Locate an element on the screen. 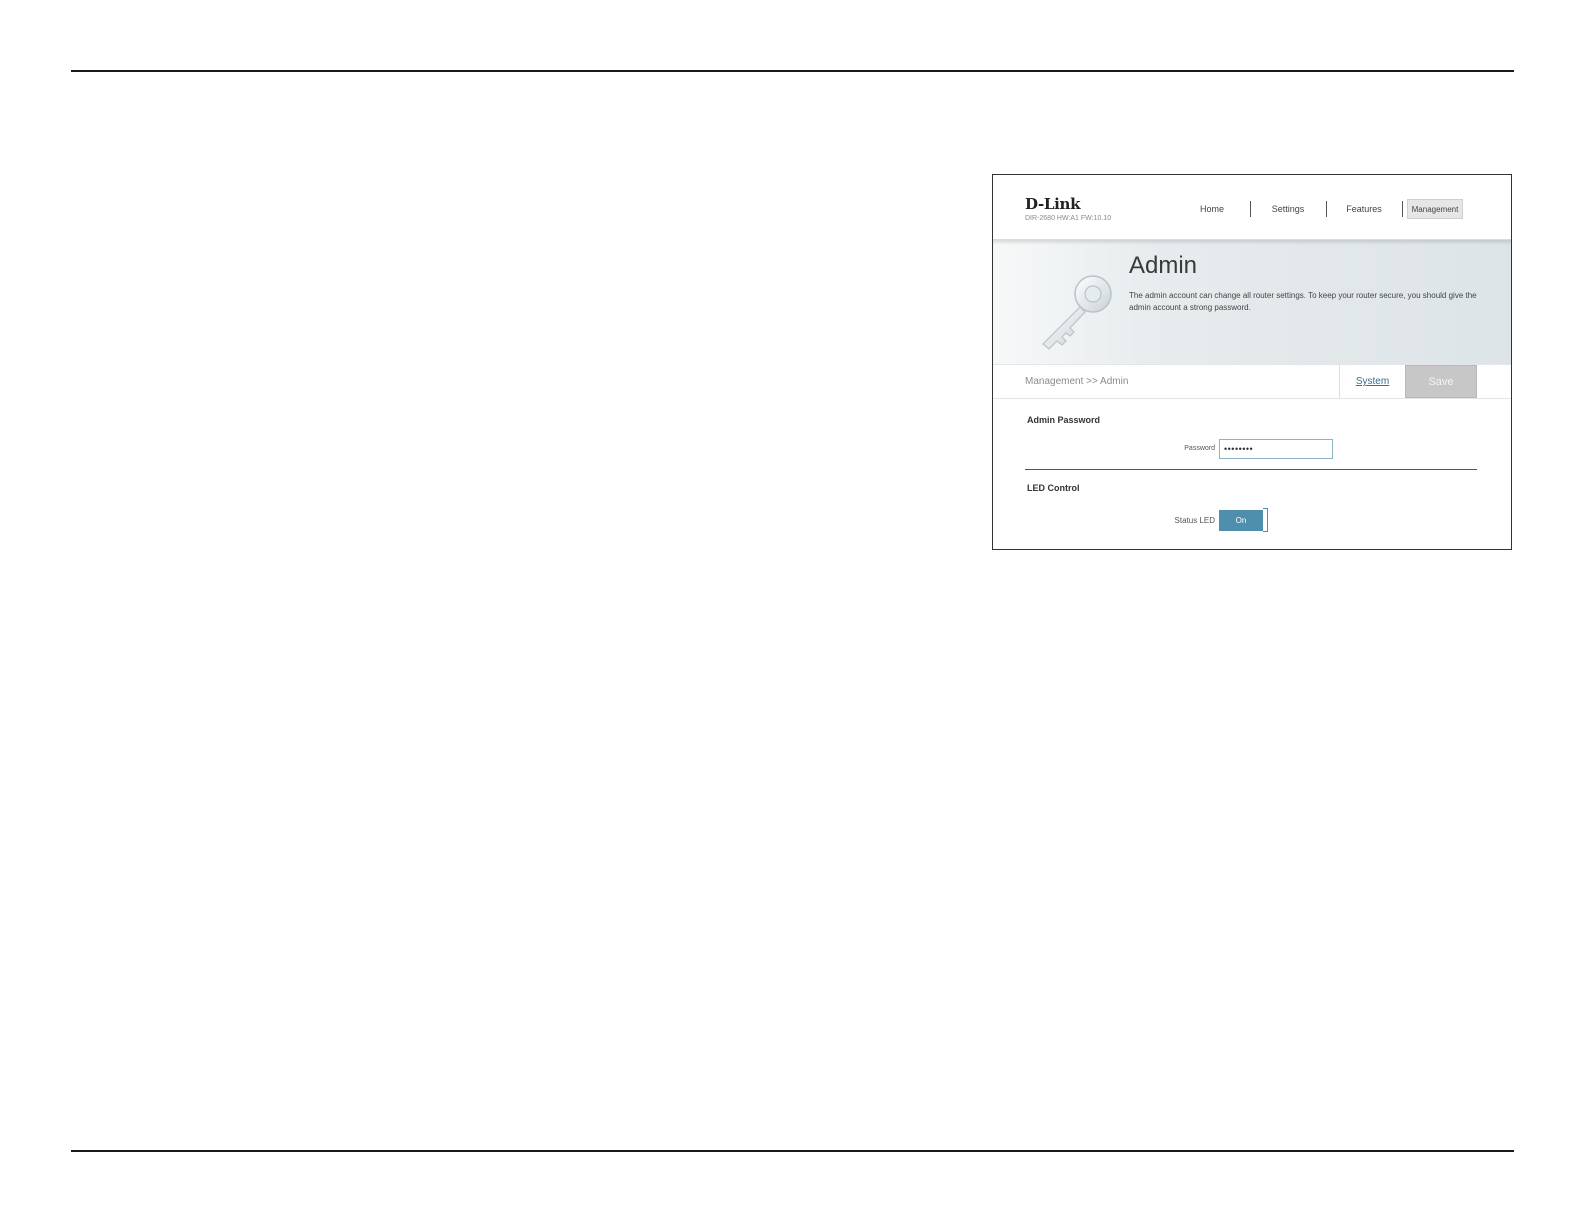 The width and height of the screenshot is (1585, 1225). nav-management: Management is located at coordinates (1435, 209).